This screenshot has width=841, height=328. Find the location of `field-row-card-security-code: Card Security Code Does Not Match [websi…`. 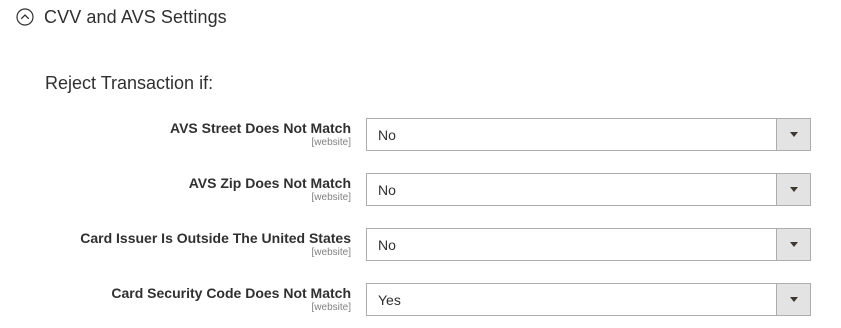

field-row-card-security-code: Card Security Code Does Not Match [websi… is located at coordinates (420, 300).